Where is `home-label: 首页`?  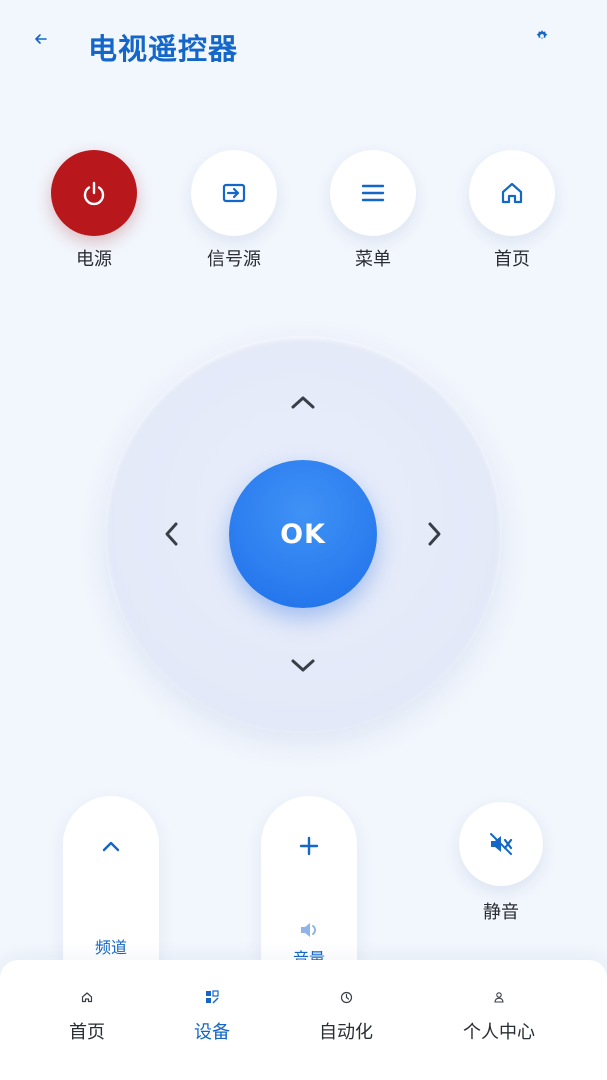 home-label: 首页 is located at coordinates (512, 259).